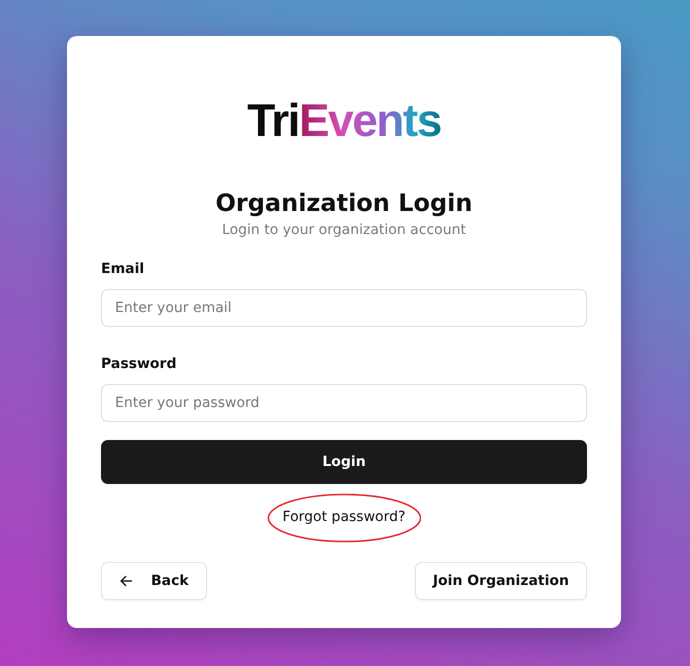 This screenshot has height=666, width=690. What do you see at coordinates (126, 581) in the screenshot?
I see `back-arrow-icon` at bounding box center [126, 581].